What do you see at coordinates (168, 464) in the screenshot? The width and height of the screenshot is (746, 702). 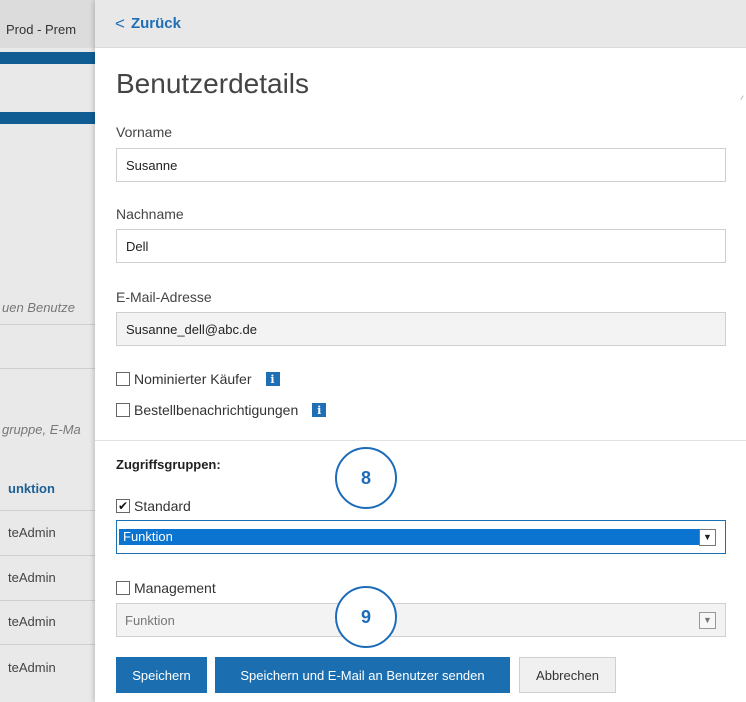 I see `access-groups-label: Zugriffsgruppen:` at bounding box center [168, 464].